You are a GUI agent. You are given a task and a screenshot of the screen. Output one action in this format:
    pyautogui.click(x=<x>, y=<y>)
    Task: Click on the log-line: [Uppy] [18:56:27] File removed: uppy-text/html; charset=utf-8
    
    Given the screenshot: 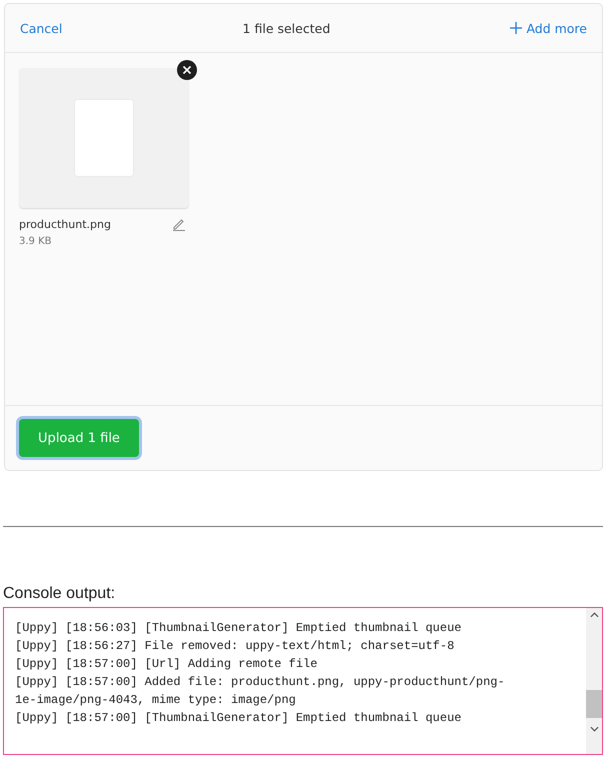 What is the action you would take?
    pyautogui.click(x=235, y=646)
    